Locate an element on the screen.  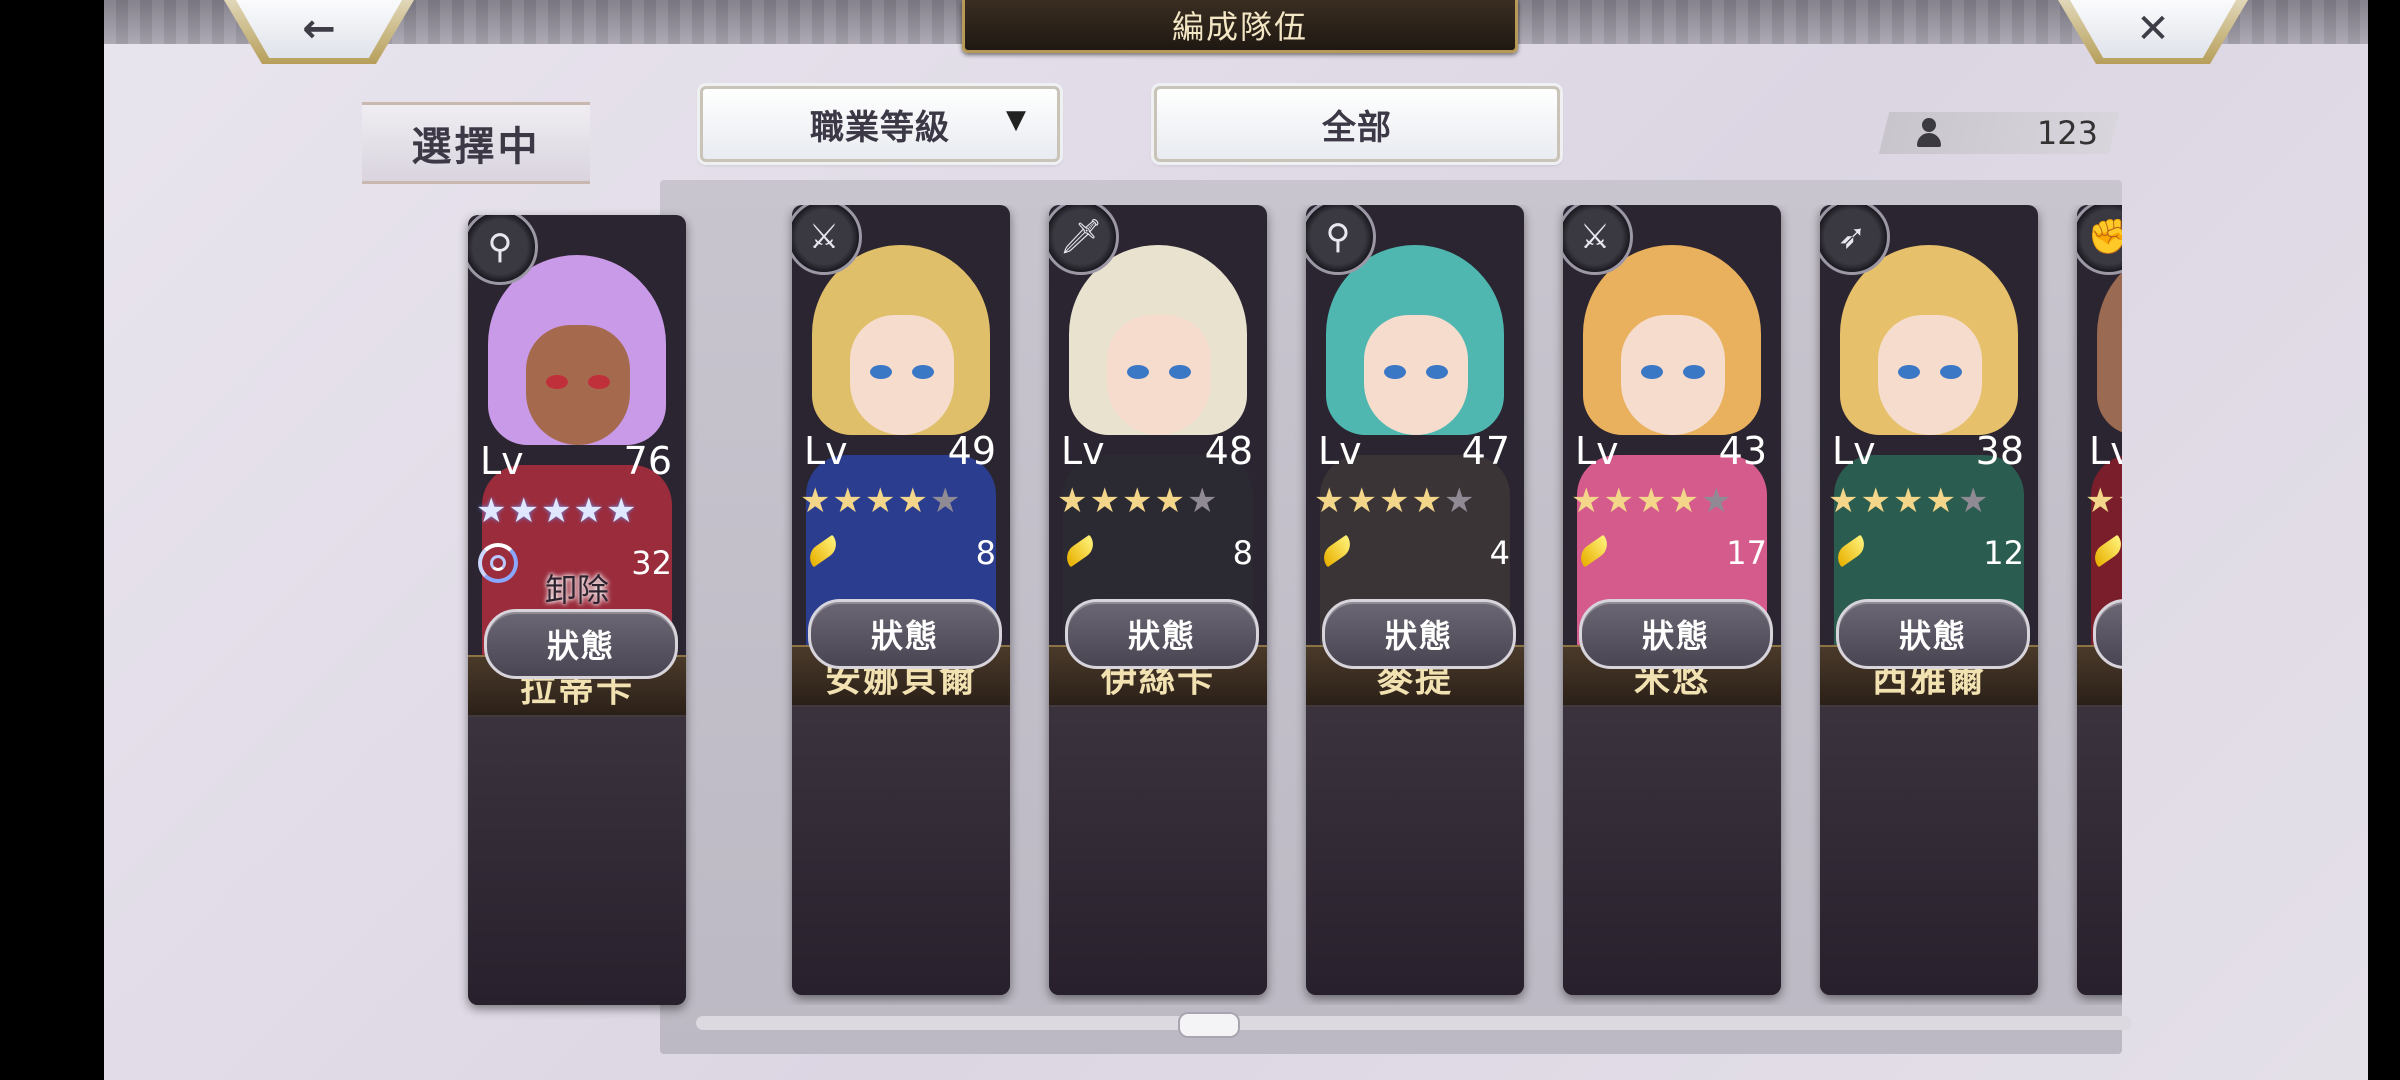
character-card: 🗡 伊絲卡 Lv 48 ★★★★★ 8 狀態 is located at coordinates (1158, 600).